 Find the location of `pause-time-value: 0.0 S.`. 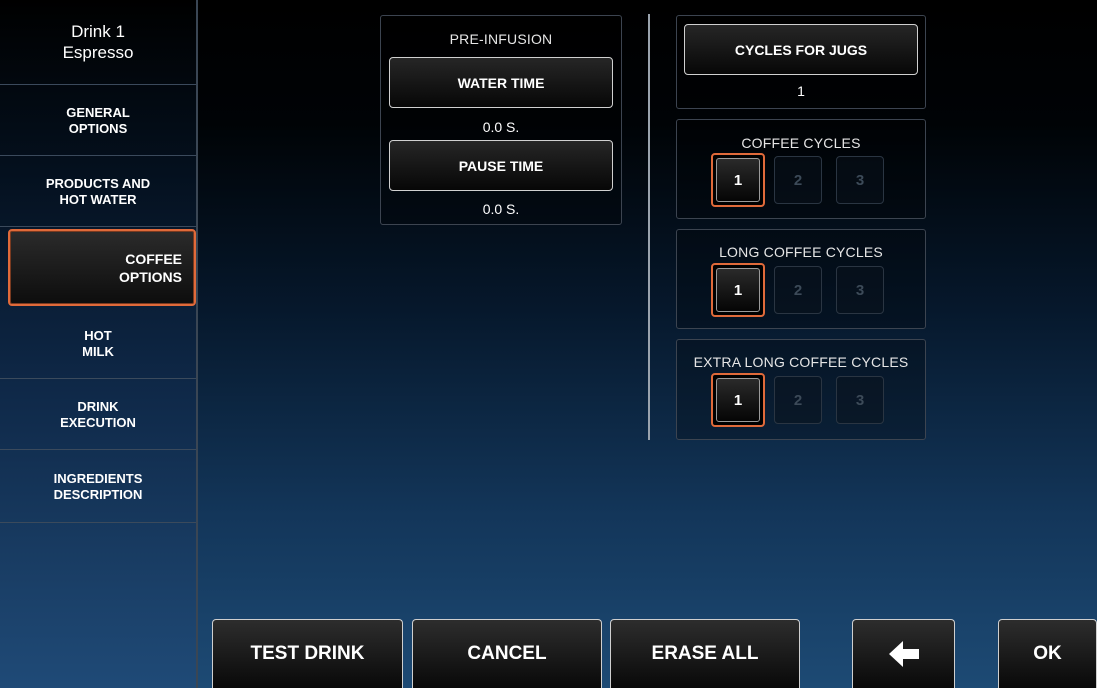

pause-time-value: 0.0 S. is located at coordinates (501, 209).